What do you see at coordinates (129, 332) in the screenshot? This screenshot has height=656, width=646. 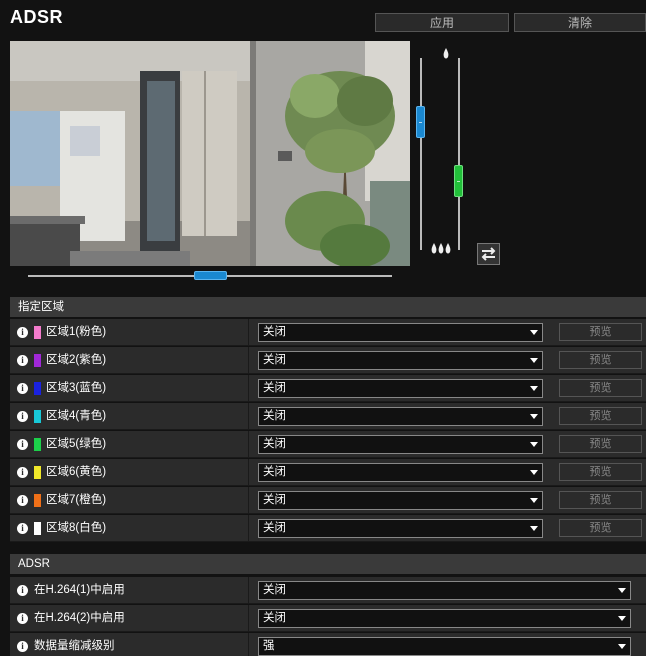 I see `zone-label: i 区域1(粉色)` at bounding box center [129, 332].